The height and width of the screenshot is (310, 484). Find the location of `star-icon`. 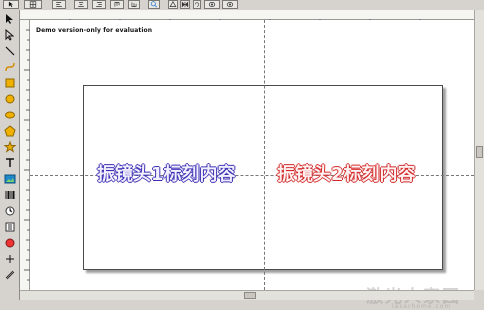

star-icon is located at coordinates (10, 147).